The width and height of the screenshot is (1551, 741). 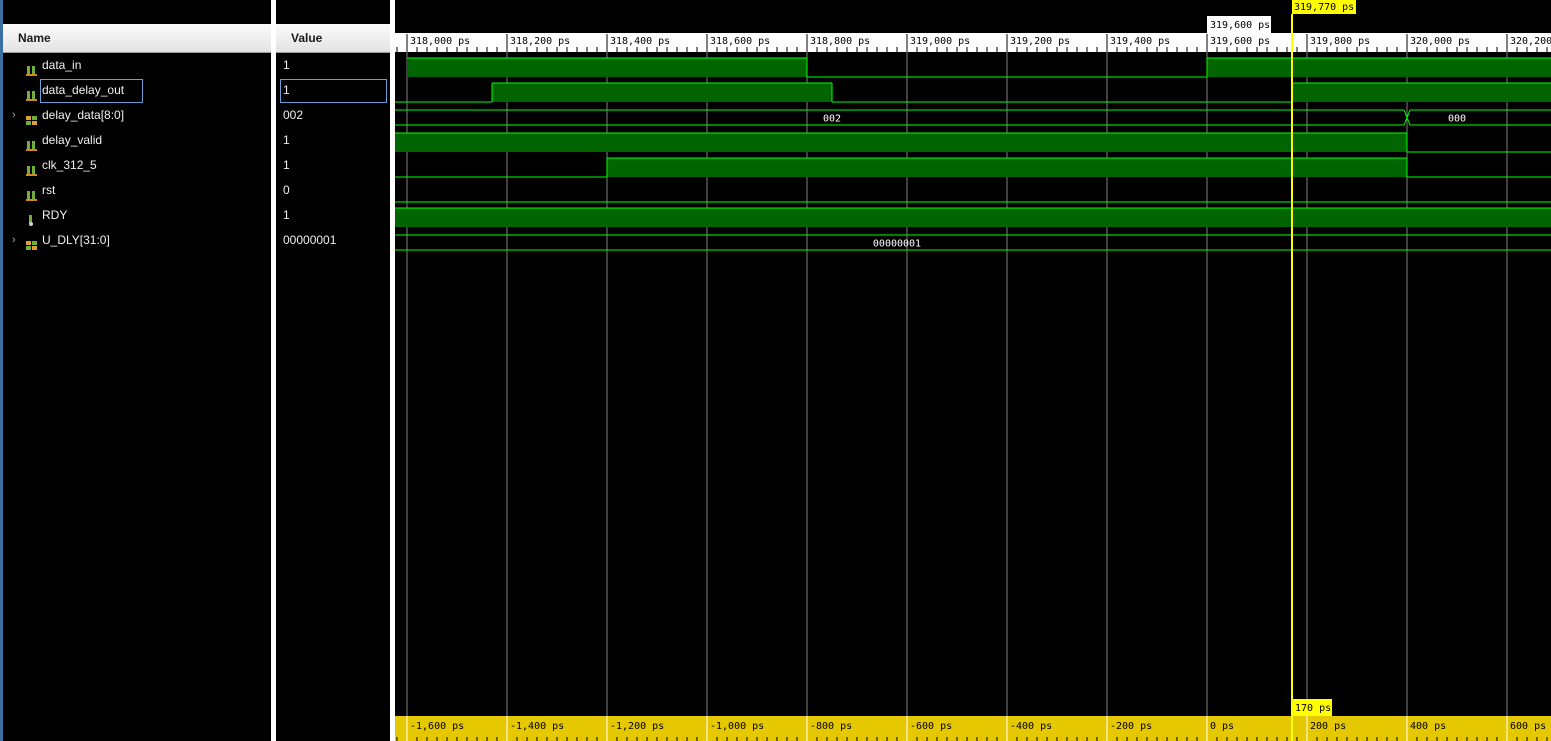 What do you see at coordinates (137, 115) in the screenshot?
I see `signal-row-delay-data-8-0: › delay_data[8:0]` at bounding box center [137, 115].